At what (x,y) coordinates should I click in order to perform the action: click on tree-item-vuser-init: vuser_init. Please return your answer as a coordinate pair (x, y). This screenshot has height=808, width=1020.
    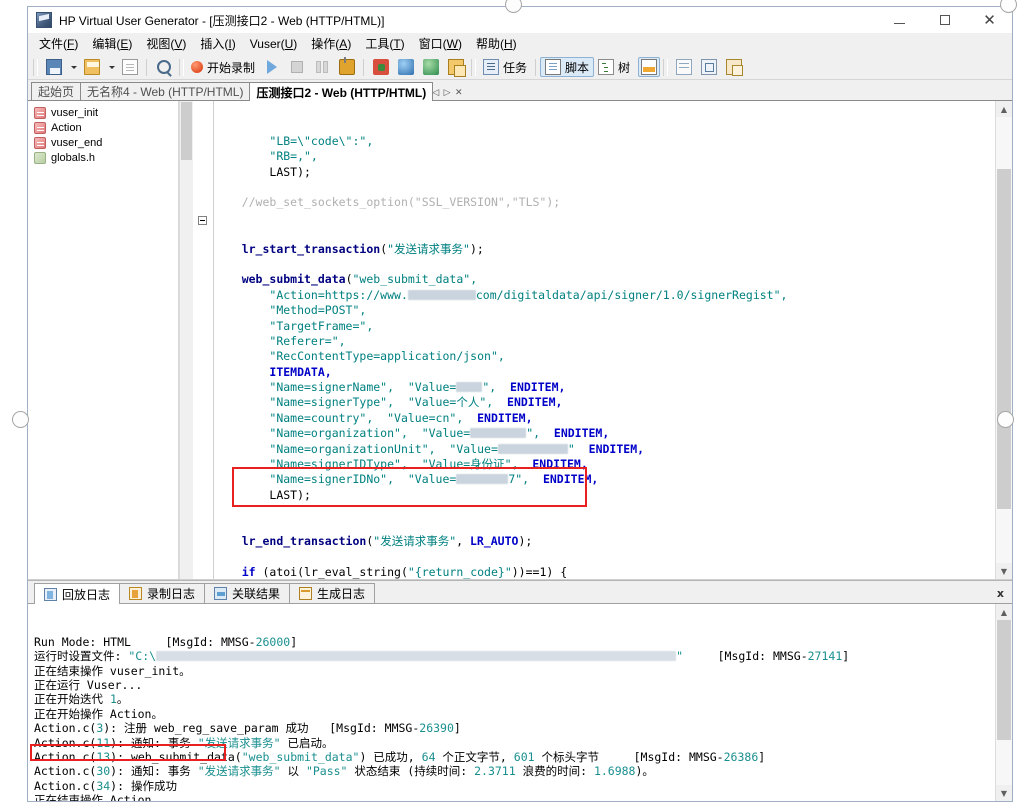
    Looking at the image, I should click on (103, 112).